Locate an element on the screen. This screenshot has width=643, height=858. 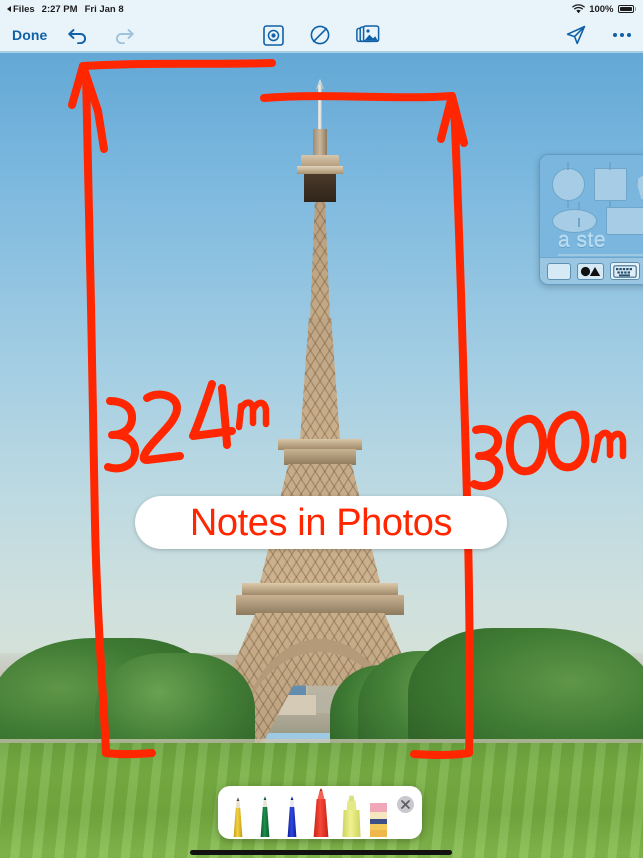
red-marker-tool is located at coordinates (321, 812).